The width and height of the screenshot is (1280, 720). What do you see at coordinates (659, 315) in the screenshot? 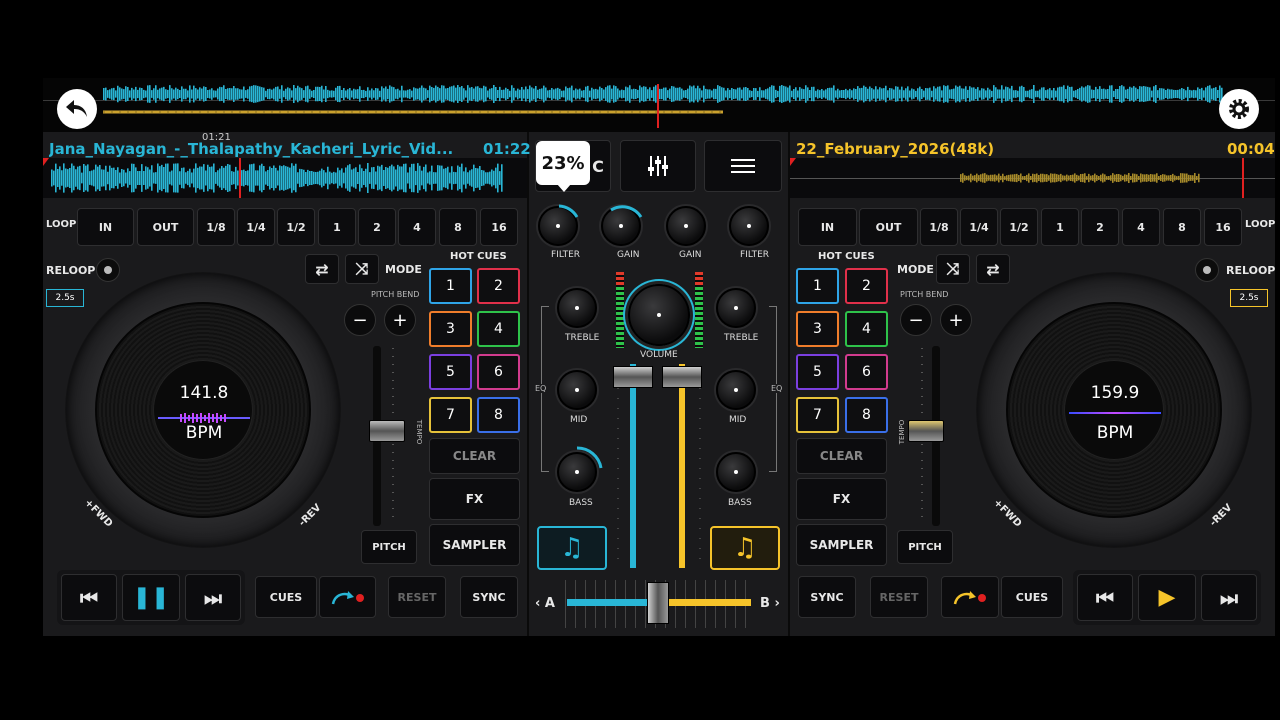
I see `master-volume-knob` at bounding box center [659, 315].